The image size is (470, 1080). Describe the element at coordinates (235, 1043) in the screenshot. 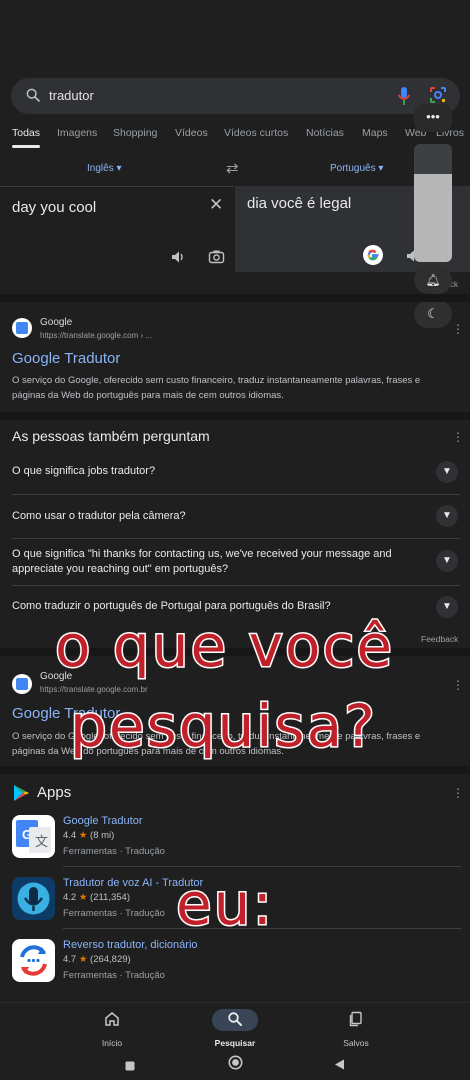

I see `nav-search-label: Pesquisar` at that location.